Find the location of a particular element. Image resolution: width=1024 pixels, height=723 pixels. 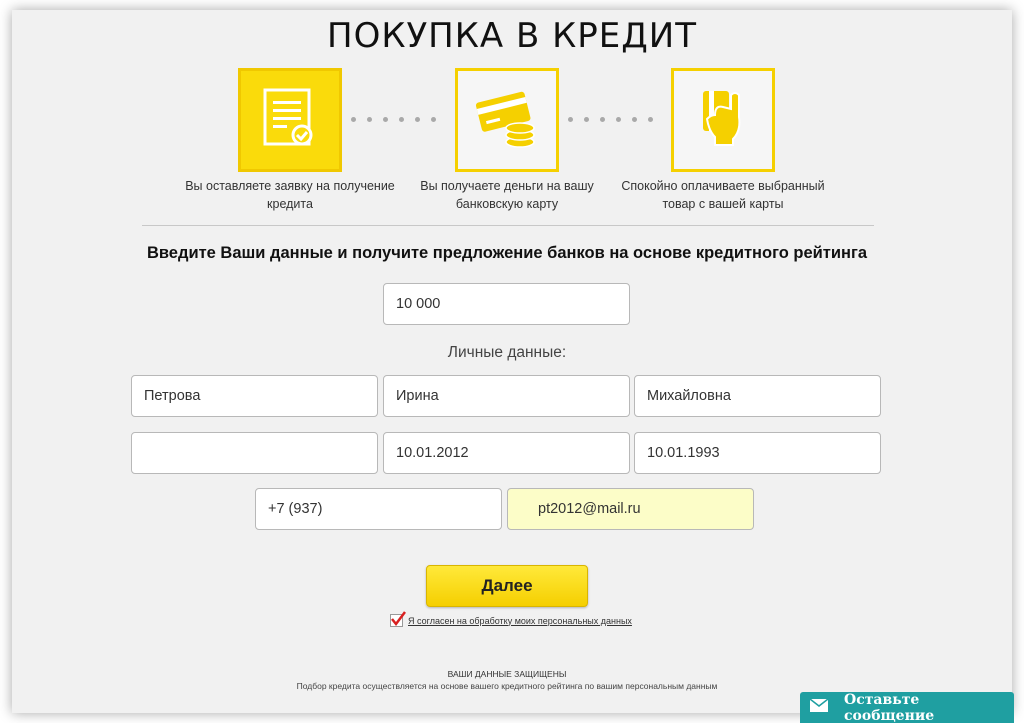

date-input is located at coordinates (506, 453).